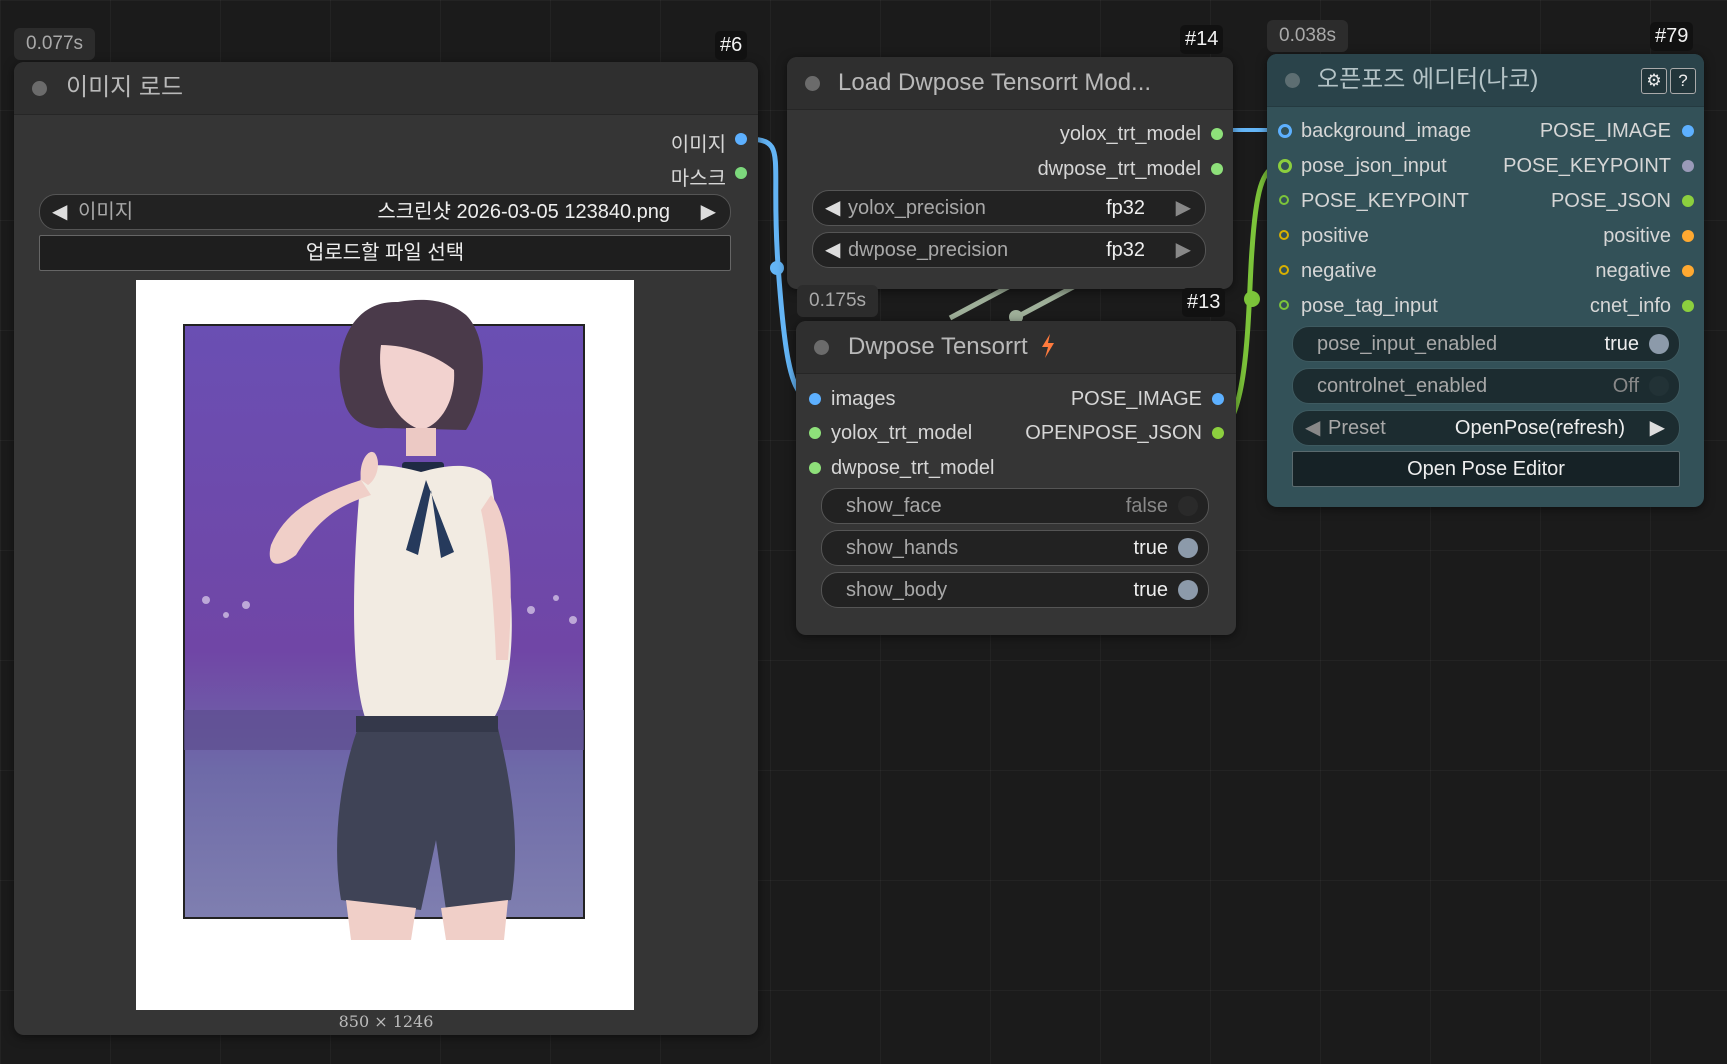 Image resolution: width=1727 pixels, height=1064 pixels. What do you see at coordinates (523, 212) in the screenshot?
I see `combo-value: 스크린샷 2026-03-05 123840.png` at bounding box center [523, 212].